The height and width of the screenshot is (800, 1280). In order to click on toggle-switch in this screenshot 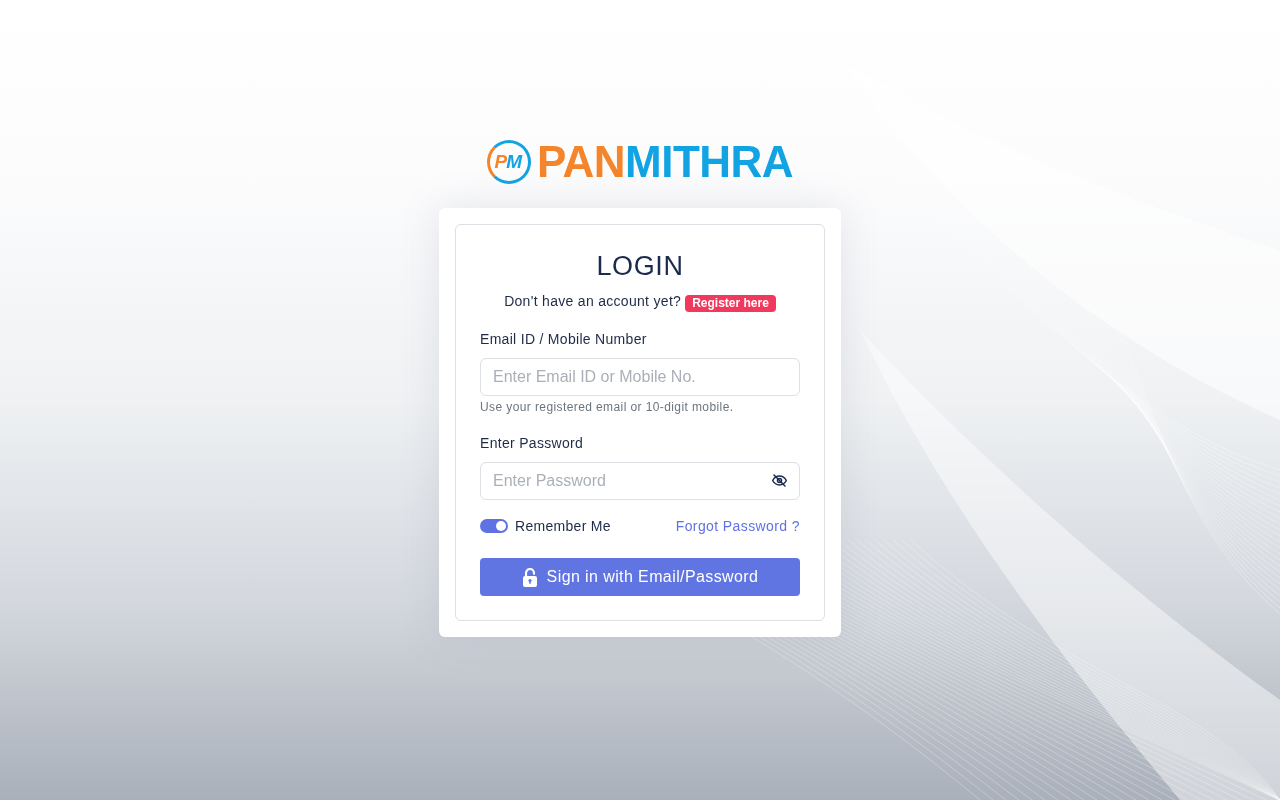, I will do `click(494, 526)`.